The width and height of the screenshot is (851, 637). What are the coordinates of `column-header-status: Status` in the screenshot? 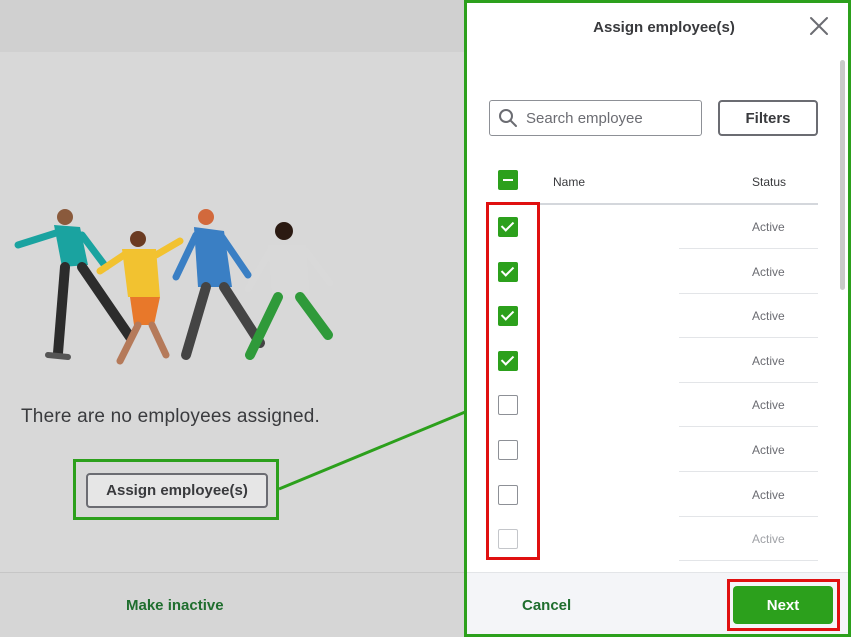 It's located at (769, 182).